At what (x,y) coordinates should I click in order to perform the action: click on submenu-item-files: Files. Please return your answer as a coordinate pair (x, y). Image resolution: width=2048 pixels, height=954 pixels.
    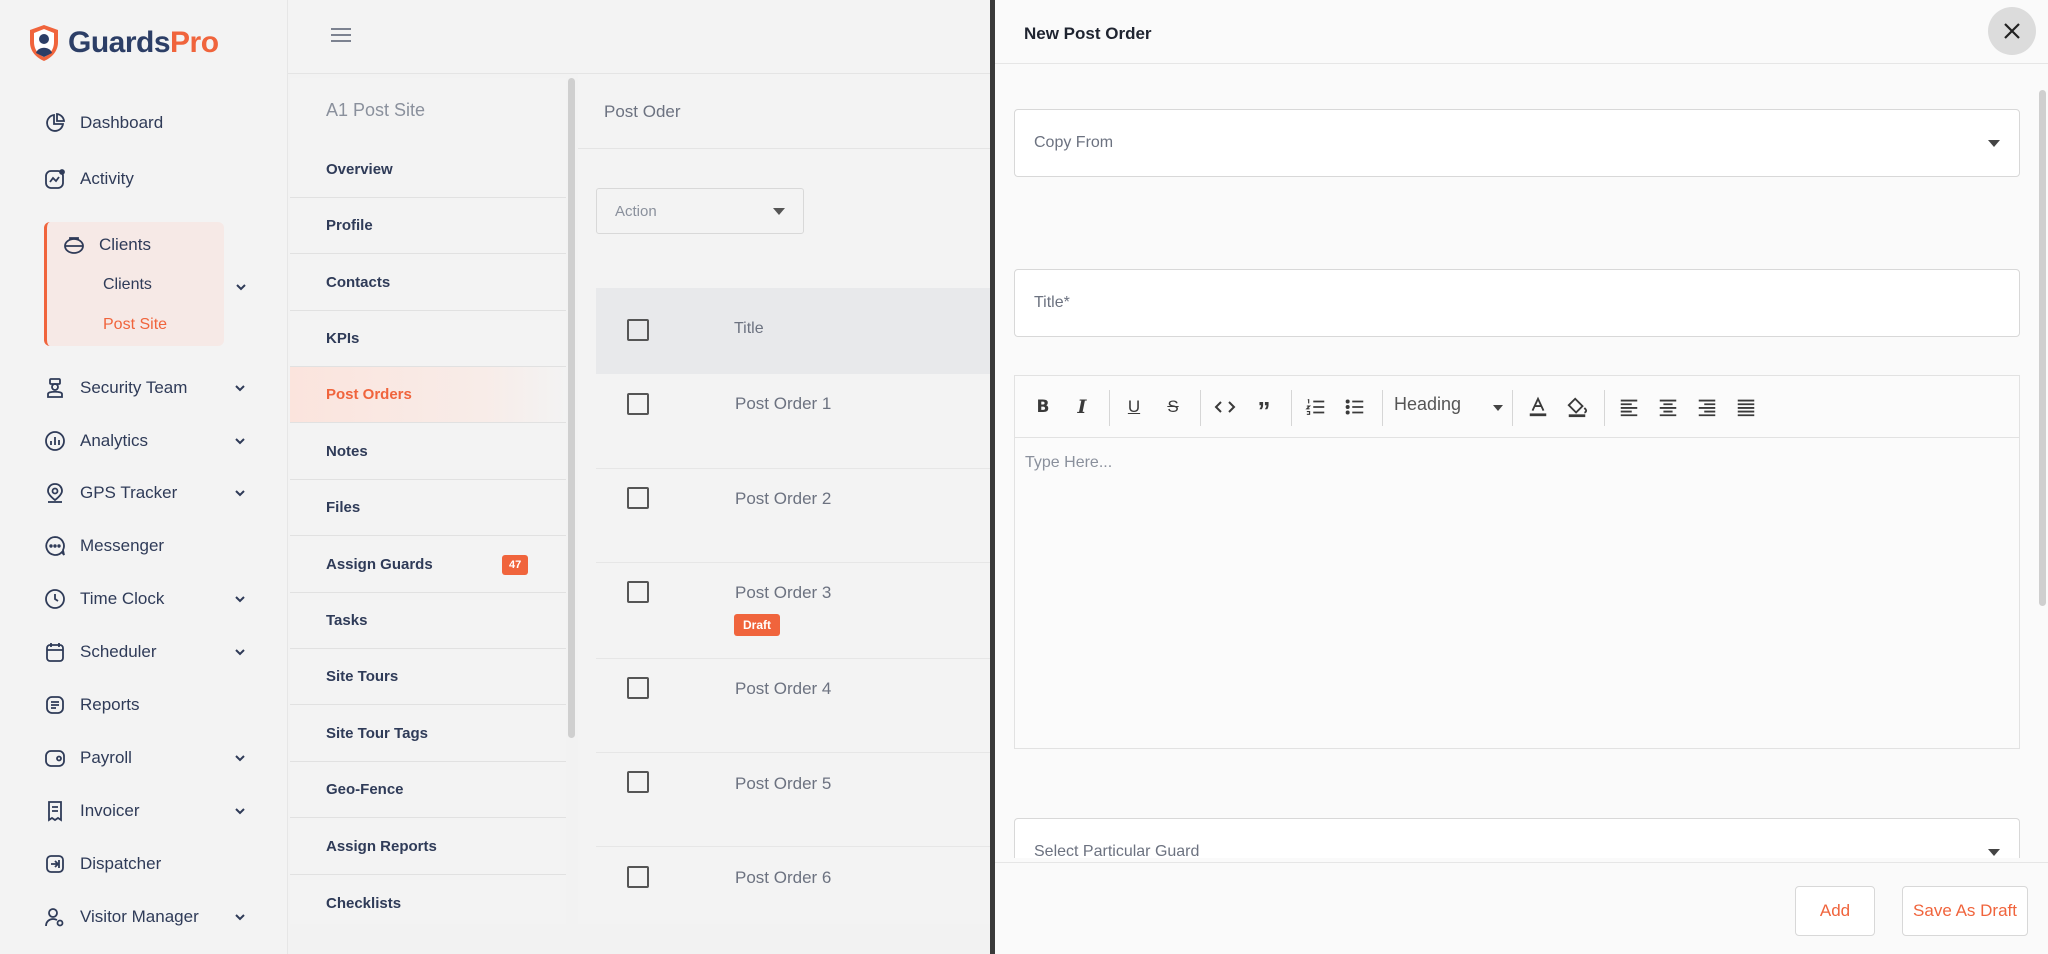
    Looking at the image, I should click on (428, 508).